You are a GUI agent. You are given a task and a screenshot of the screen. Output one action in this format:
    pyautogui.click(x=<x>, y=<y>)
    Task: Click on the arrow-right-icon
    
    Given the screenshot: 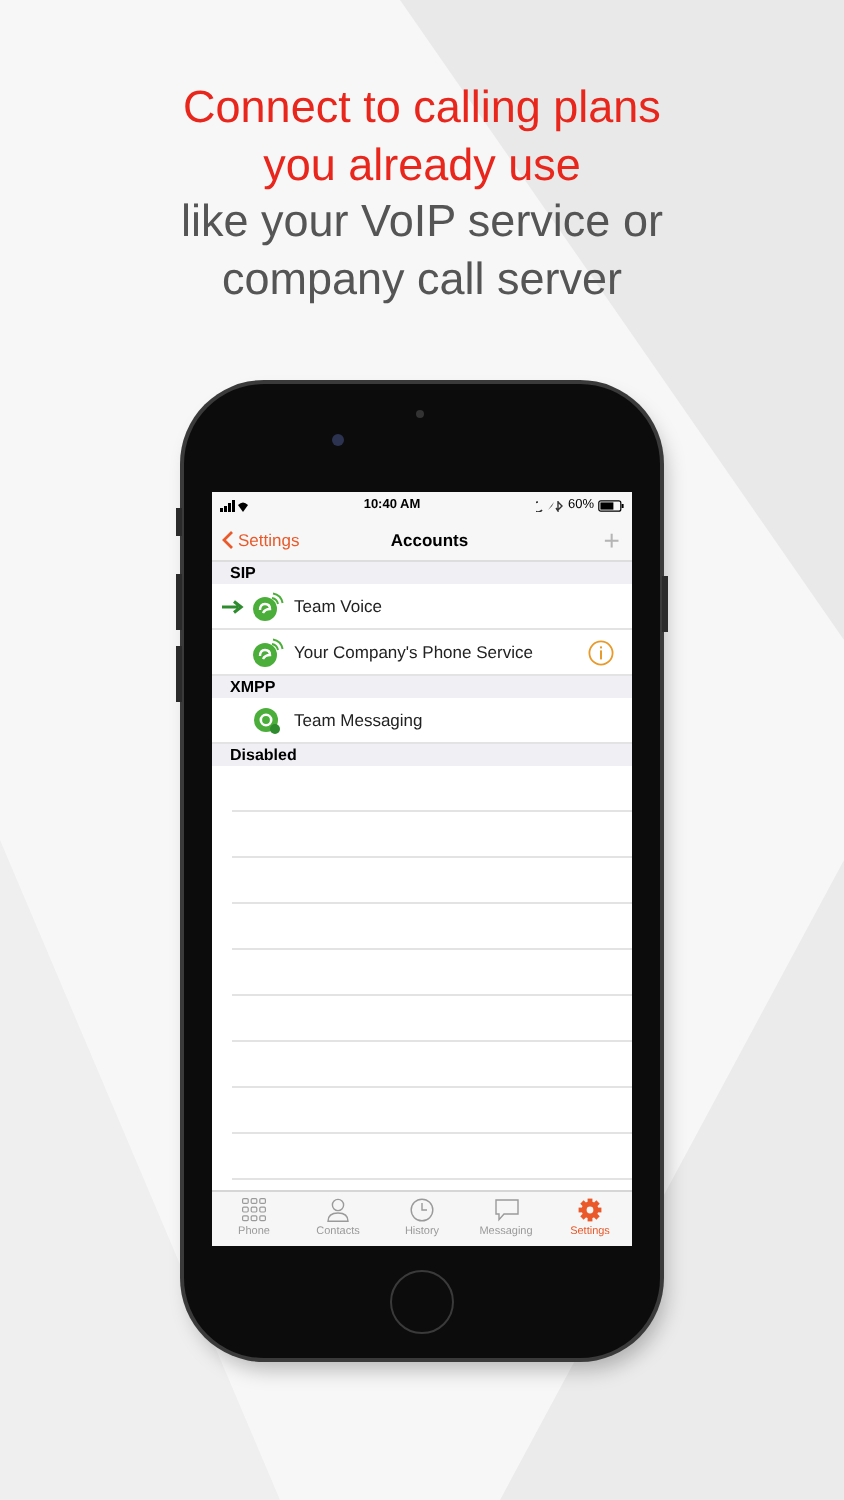 What is the action you would take?
    pyautogui.click(x=233, y=606)
    